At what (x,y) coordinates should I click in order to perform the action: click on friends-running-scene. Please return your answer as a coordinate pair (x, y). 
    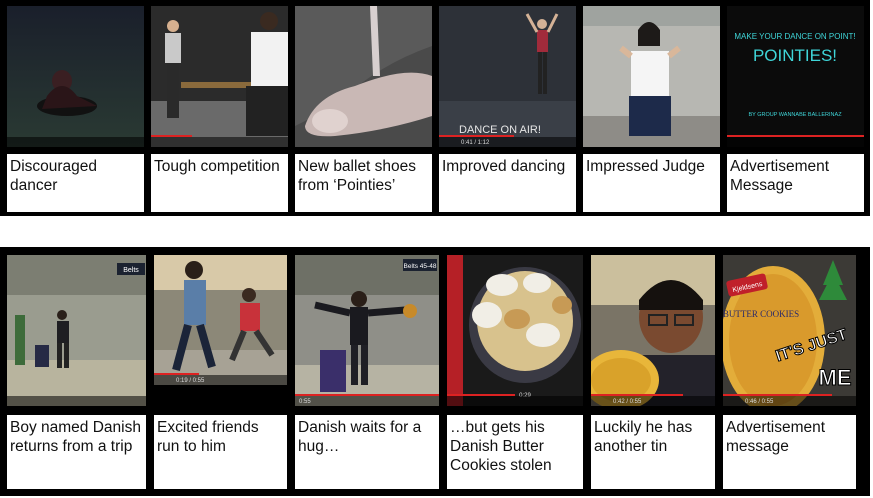
    Looking at the image, I should click on (220, 320).